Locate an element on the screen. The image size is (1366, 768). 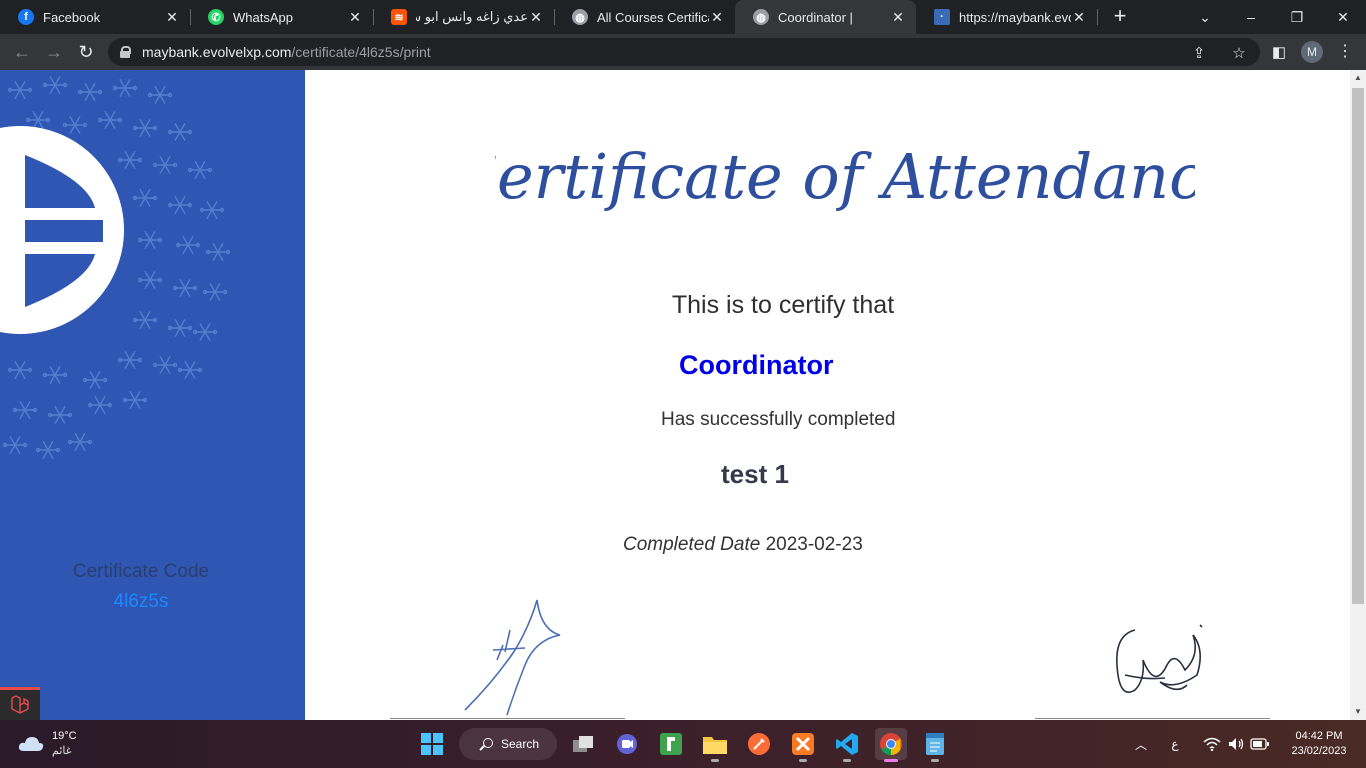
tab-facebook: f Facebook ✕ is located at coordinates (95, 17).